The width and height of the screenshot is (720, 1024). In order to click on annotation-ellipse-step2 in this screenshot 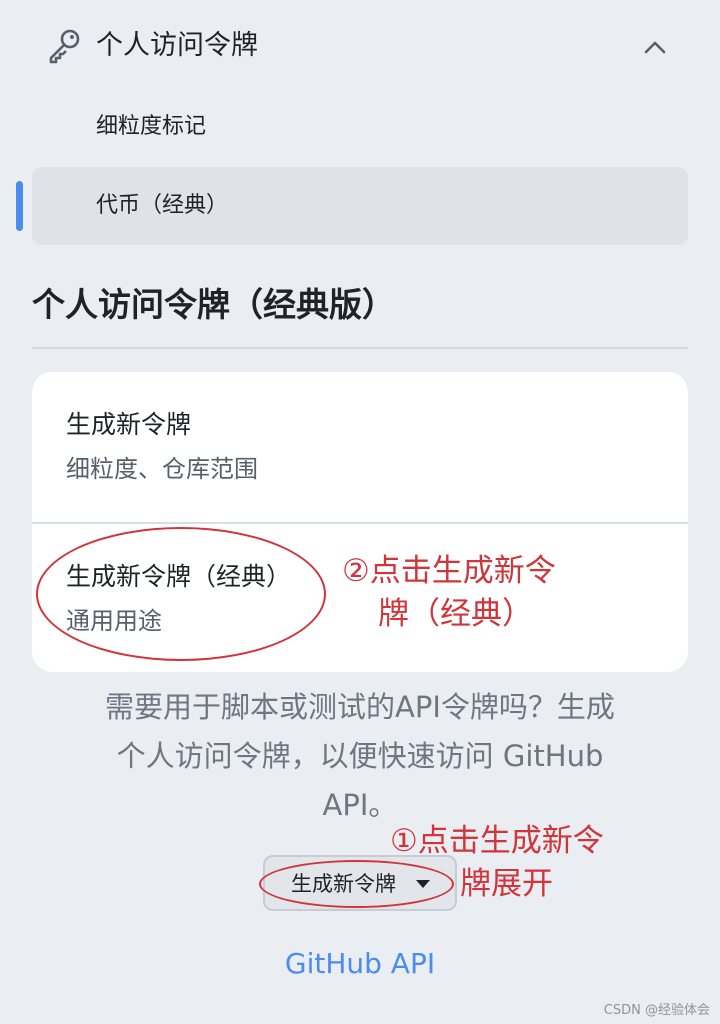, I will do `click(181, 594)`.